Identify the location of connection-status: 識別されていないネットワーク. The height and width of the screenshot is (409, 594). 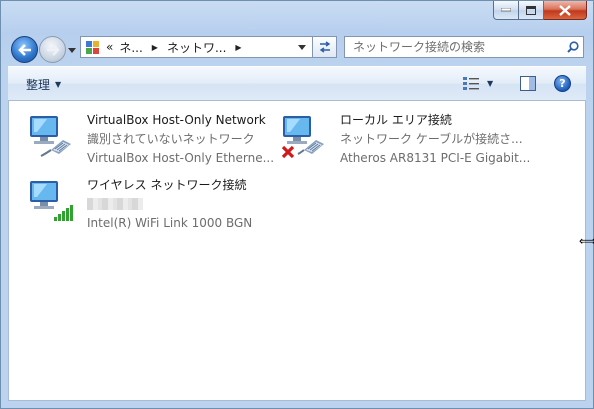
(171, 139).